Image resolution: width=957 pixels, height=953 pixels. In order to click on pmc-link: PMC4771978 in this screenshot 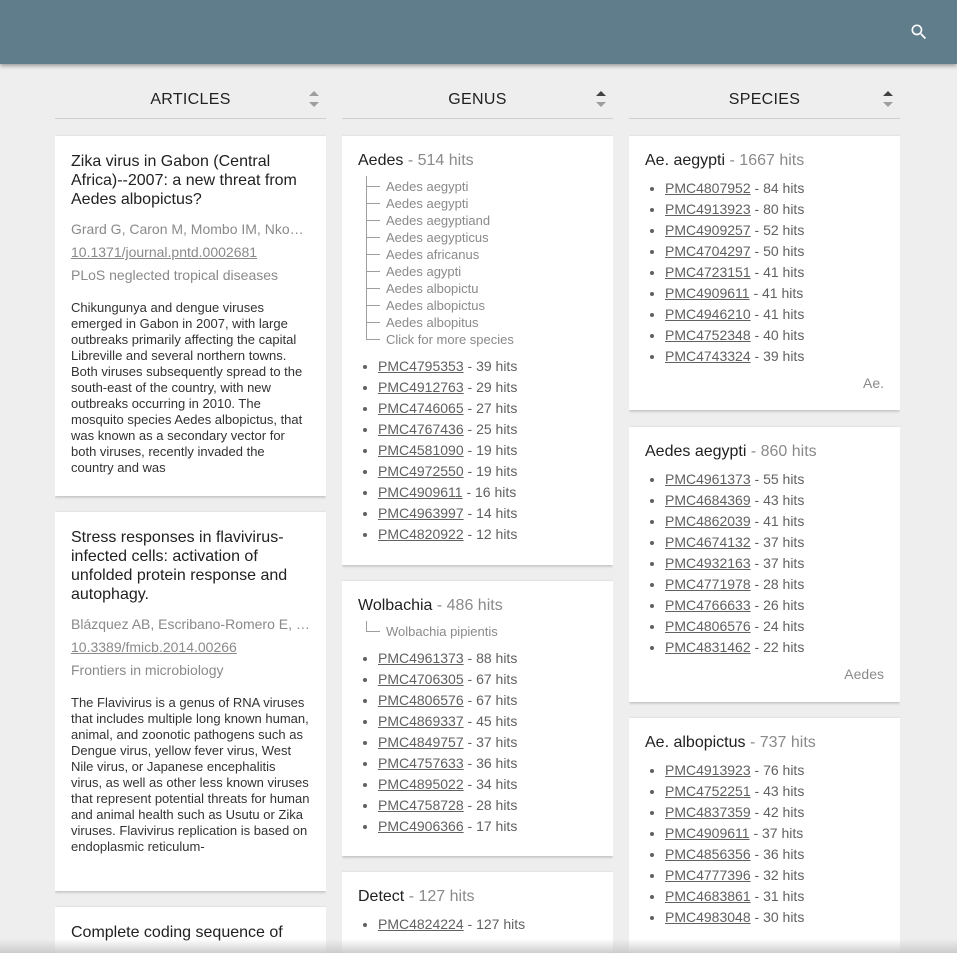, I will do `click(708, 584)`.